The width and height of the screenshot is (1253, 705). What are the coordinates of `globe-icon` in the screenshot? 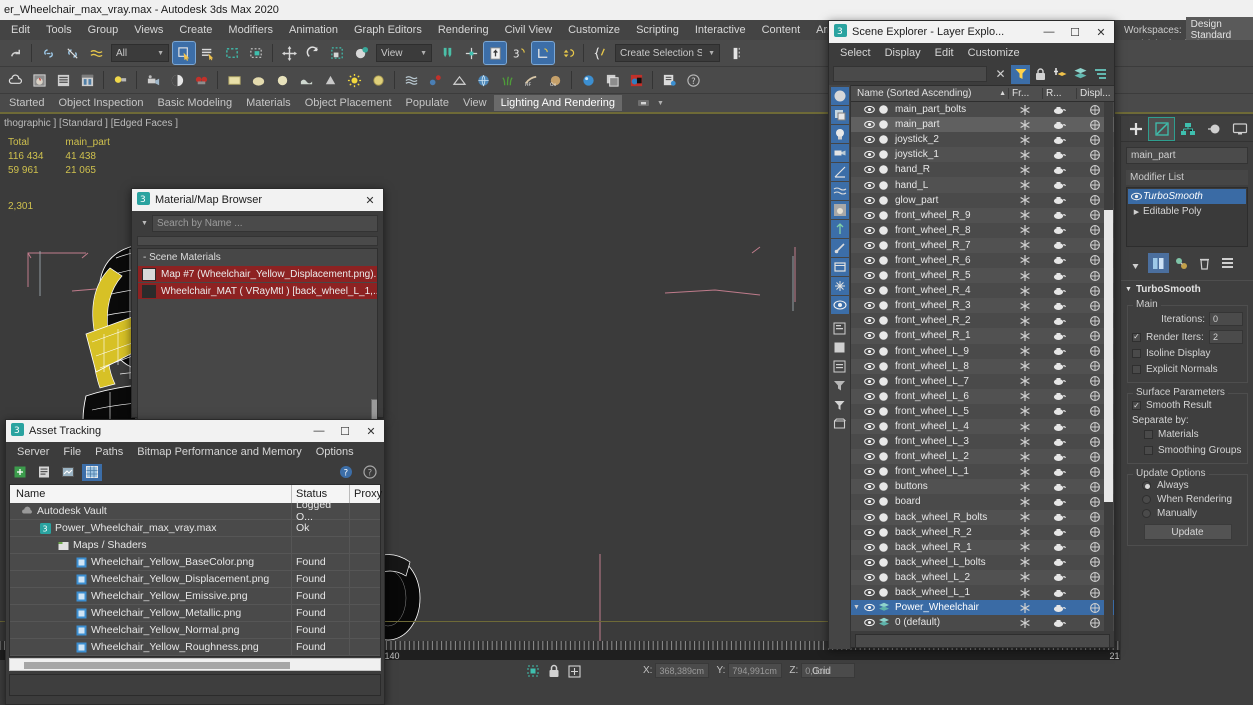 It's located at (483, 80).